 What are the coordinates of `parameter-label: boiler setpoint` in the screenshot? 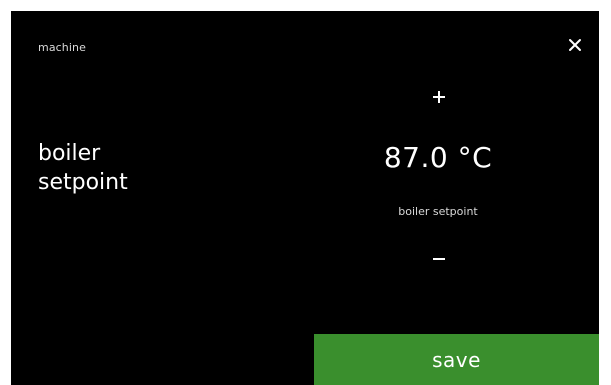 It's located at (138, 168).